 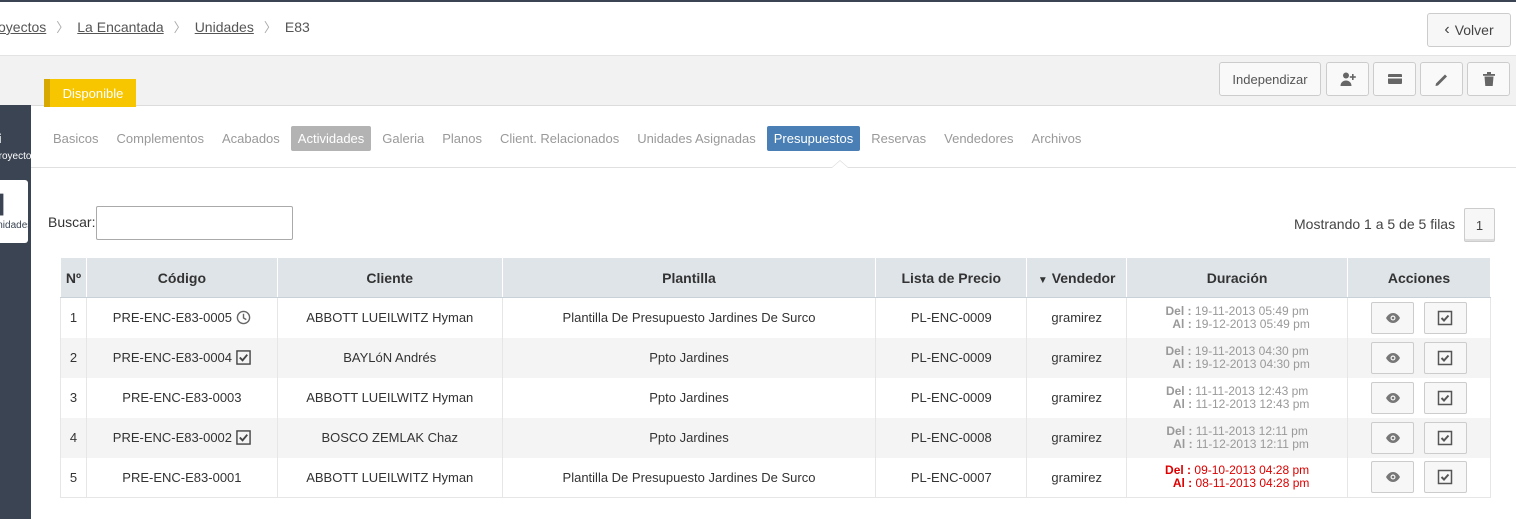 What do you see at coordinates (243, 357) in the screenshot?
I see `check-icon` at bounding box center [243, 357].